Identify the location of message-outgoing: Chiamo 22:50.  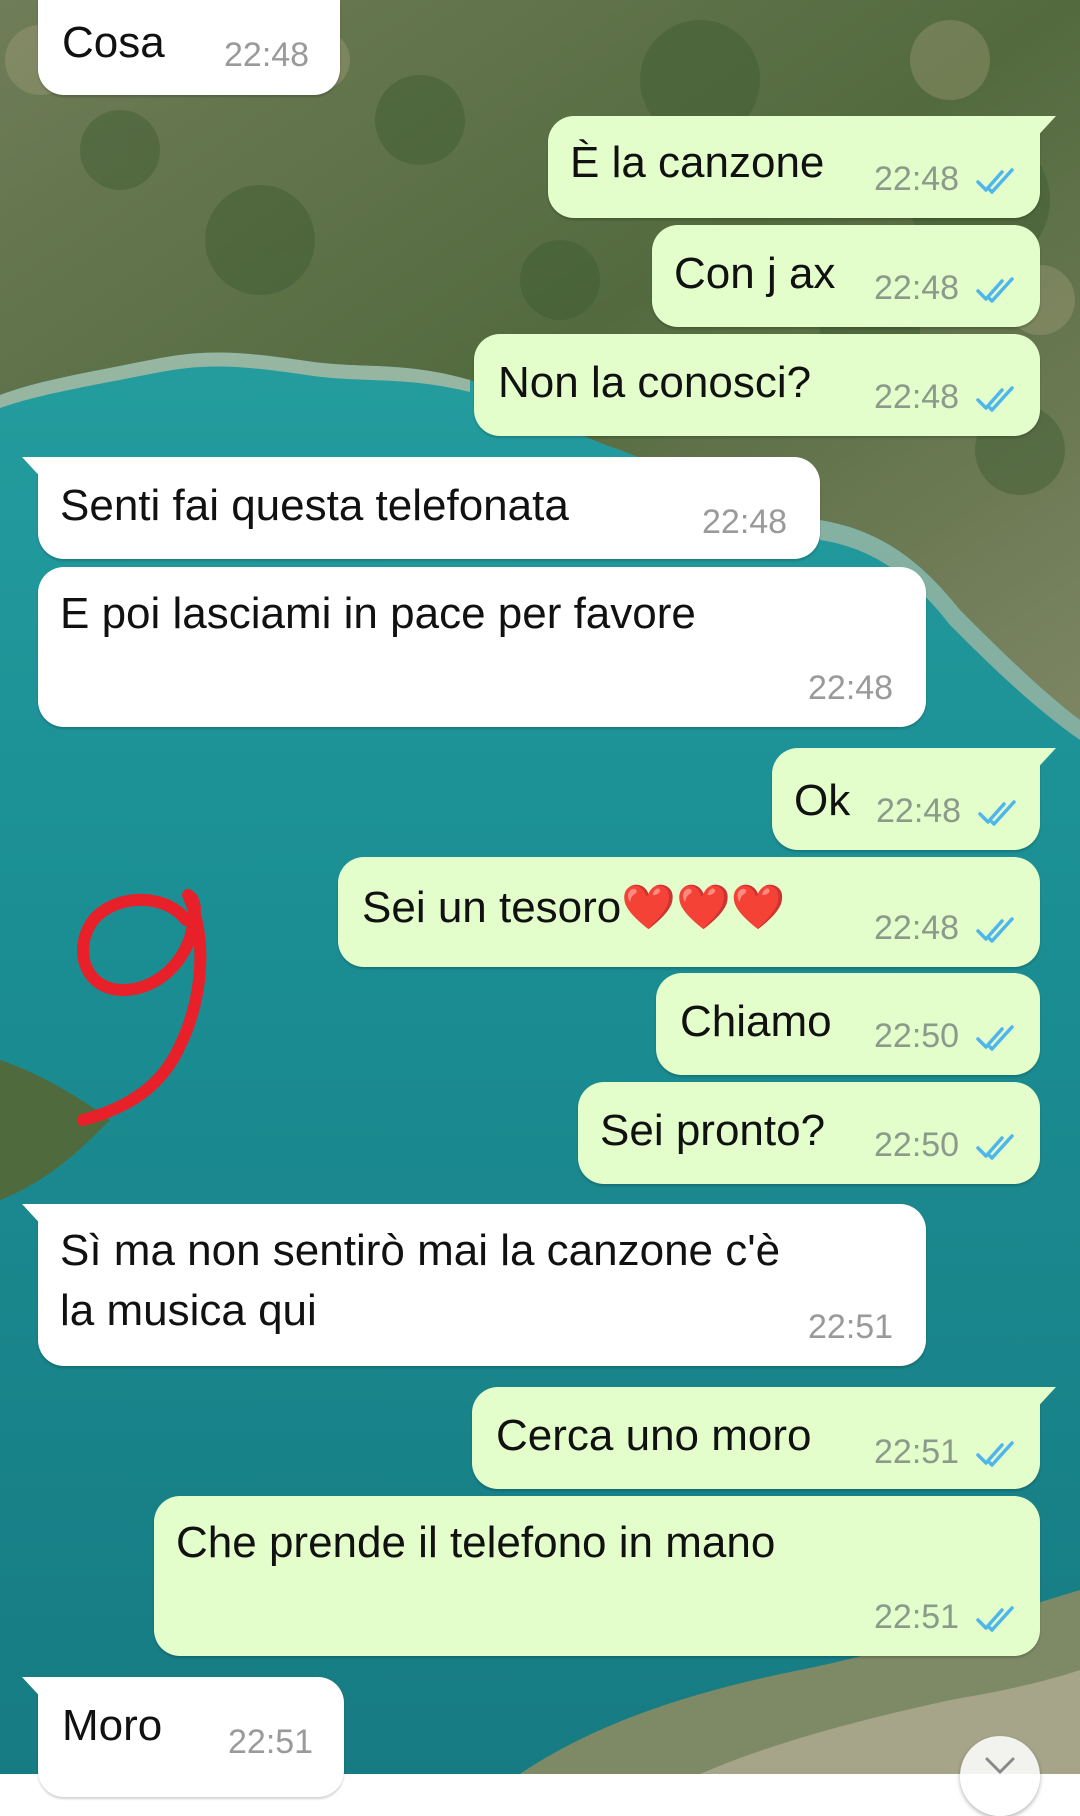
(848, 1024).